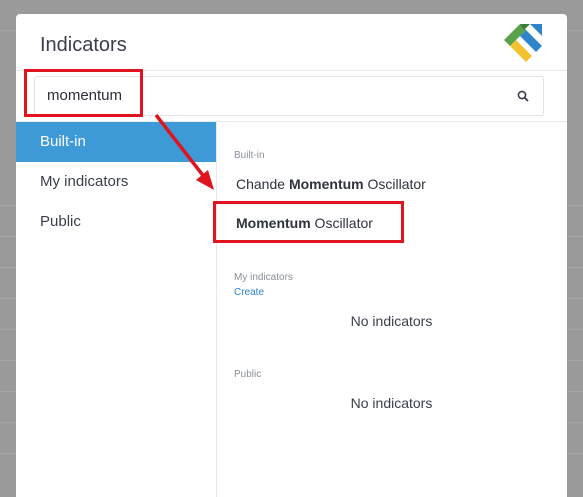 Image resolution: width=583 pixels, height=497 pixels. What do you see at coordinates (523, 43) in the screenshot?
I see `brand-logo-icon` at bounding box center [523, 43].